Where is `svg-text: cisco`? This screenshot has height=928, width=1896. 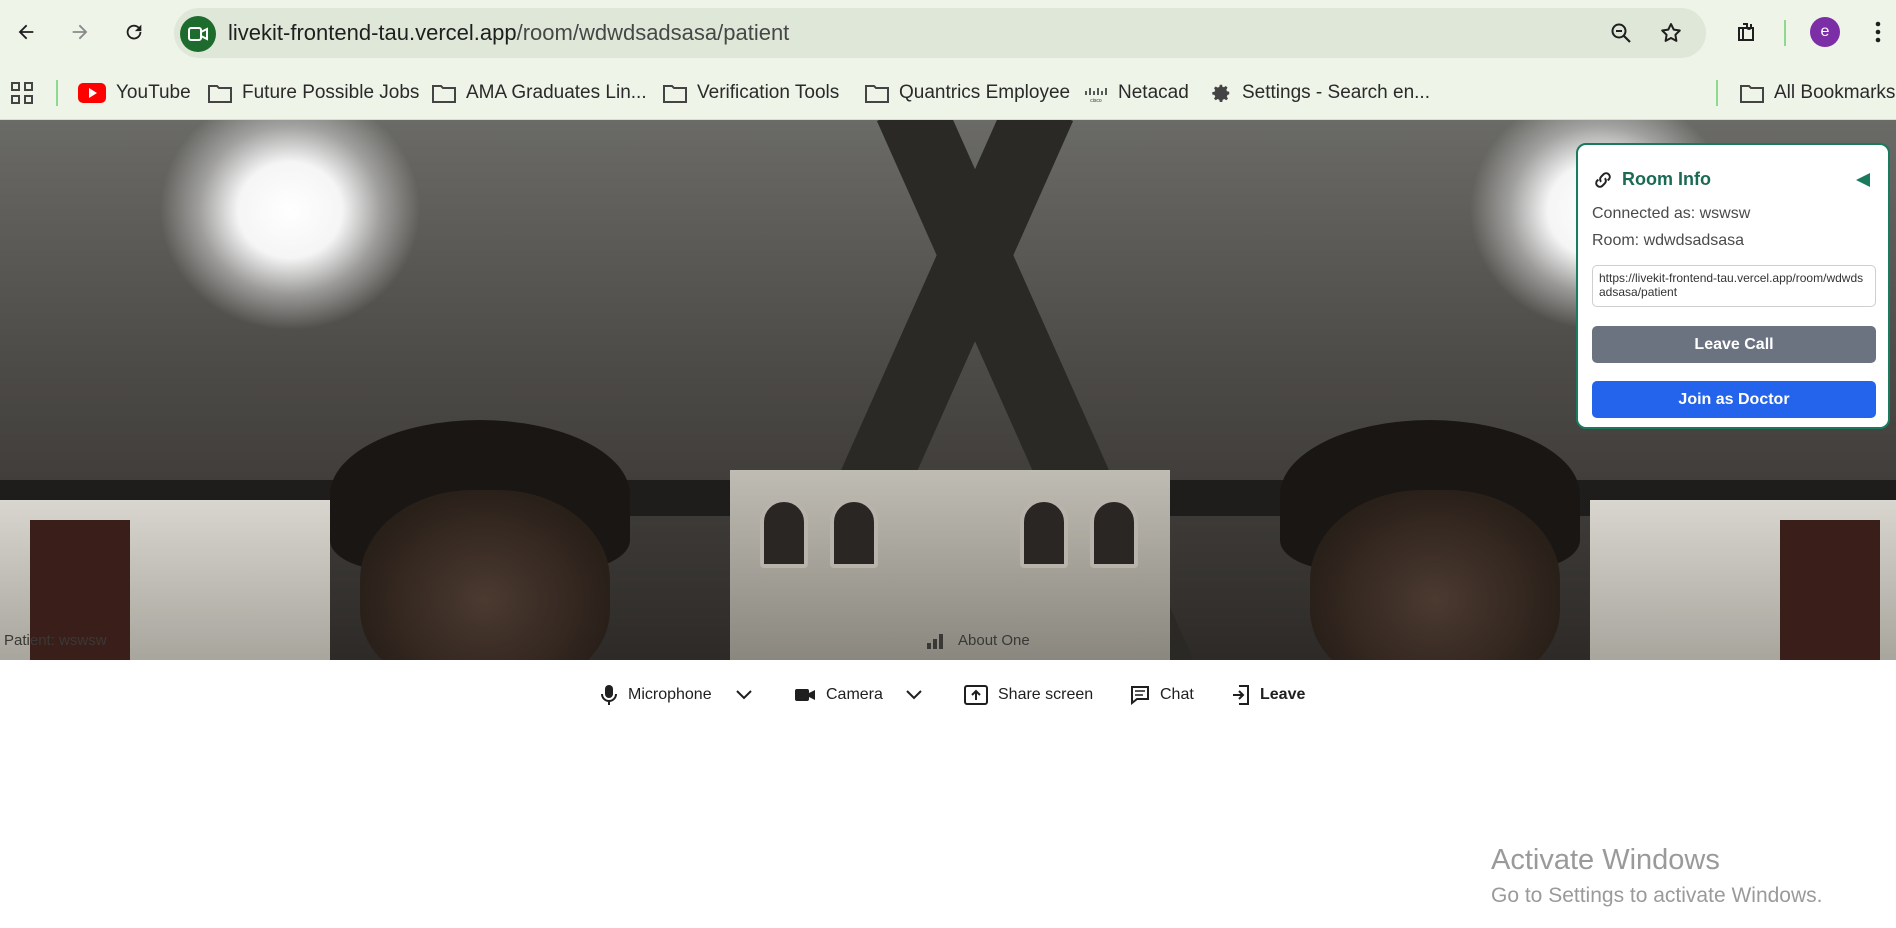
svg-text: cisco is located at coordinates (1096, 100).